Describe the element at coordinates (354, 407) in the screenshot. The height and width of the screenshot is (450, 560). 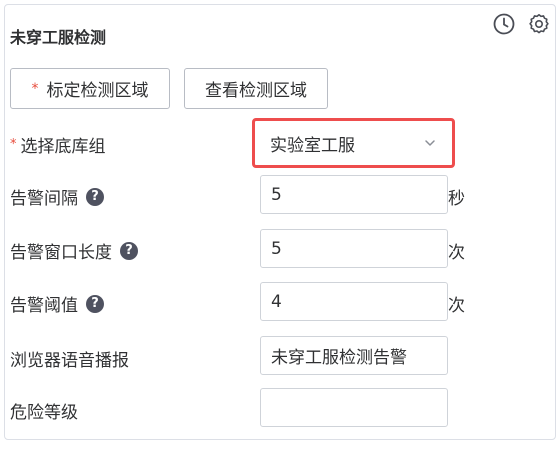
I see `danger-level-input` at that location.